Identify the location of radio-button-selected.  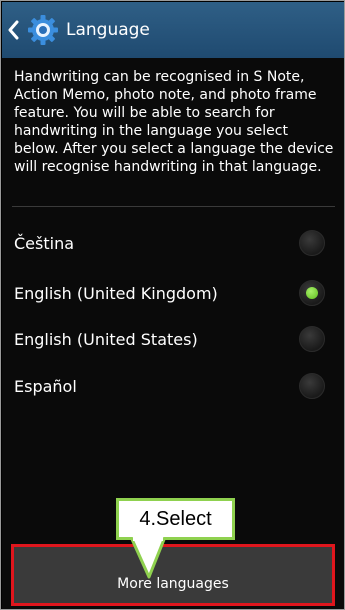
(312, 293).